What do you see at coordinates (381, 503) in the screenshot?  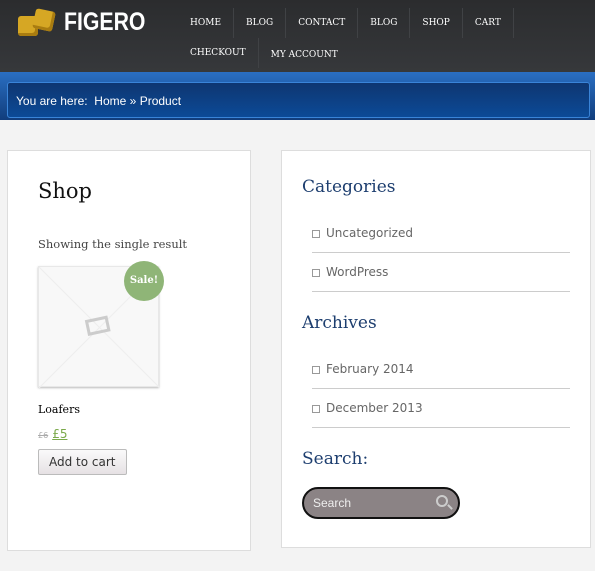 I see `search-input: Search` at bounding box center [381, 503].